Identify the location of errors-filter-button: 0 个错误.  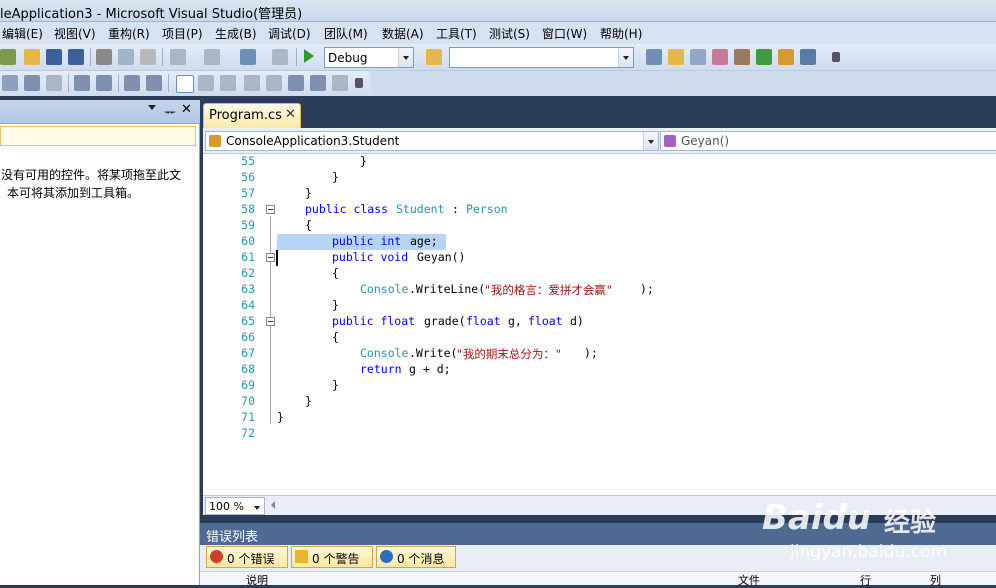
(247, 557).